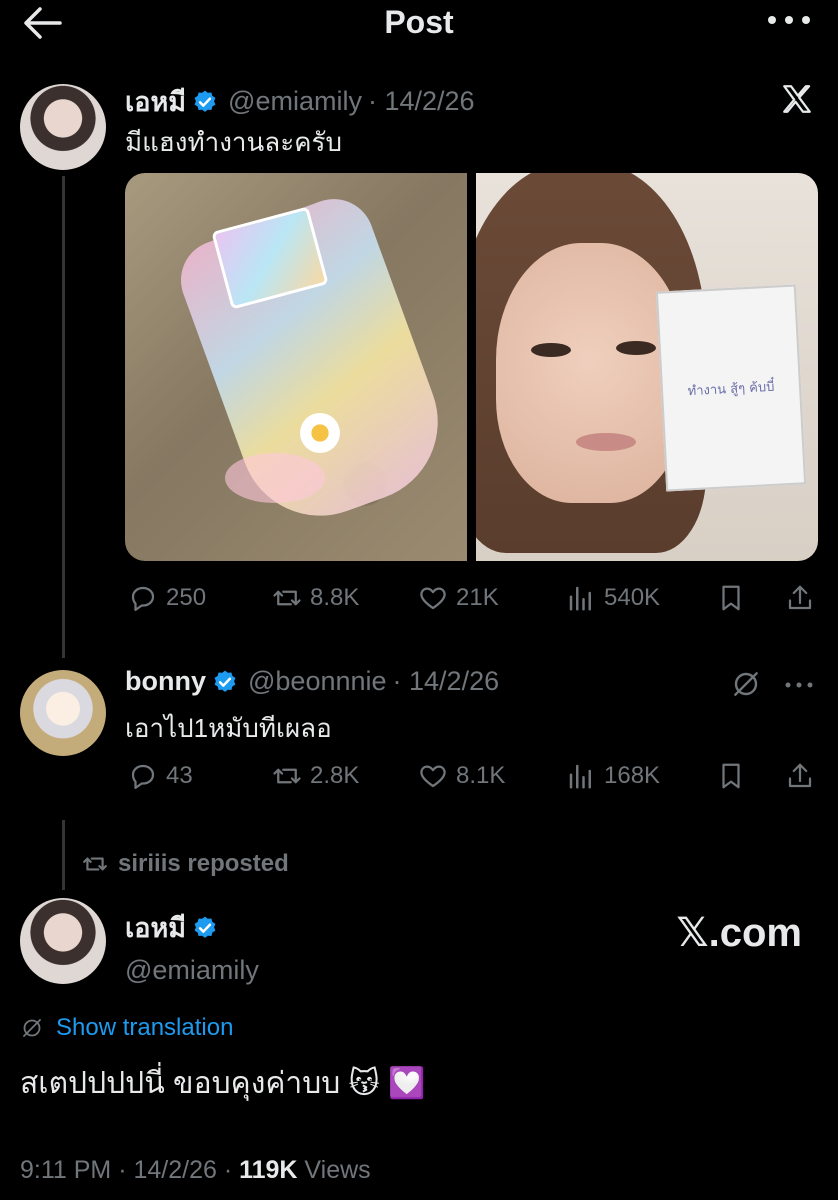 Image resolution: width=838 pixels, height=1200 pixels. I want to click on ribbon-decoration, so click(275, 478).